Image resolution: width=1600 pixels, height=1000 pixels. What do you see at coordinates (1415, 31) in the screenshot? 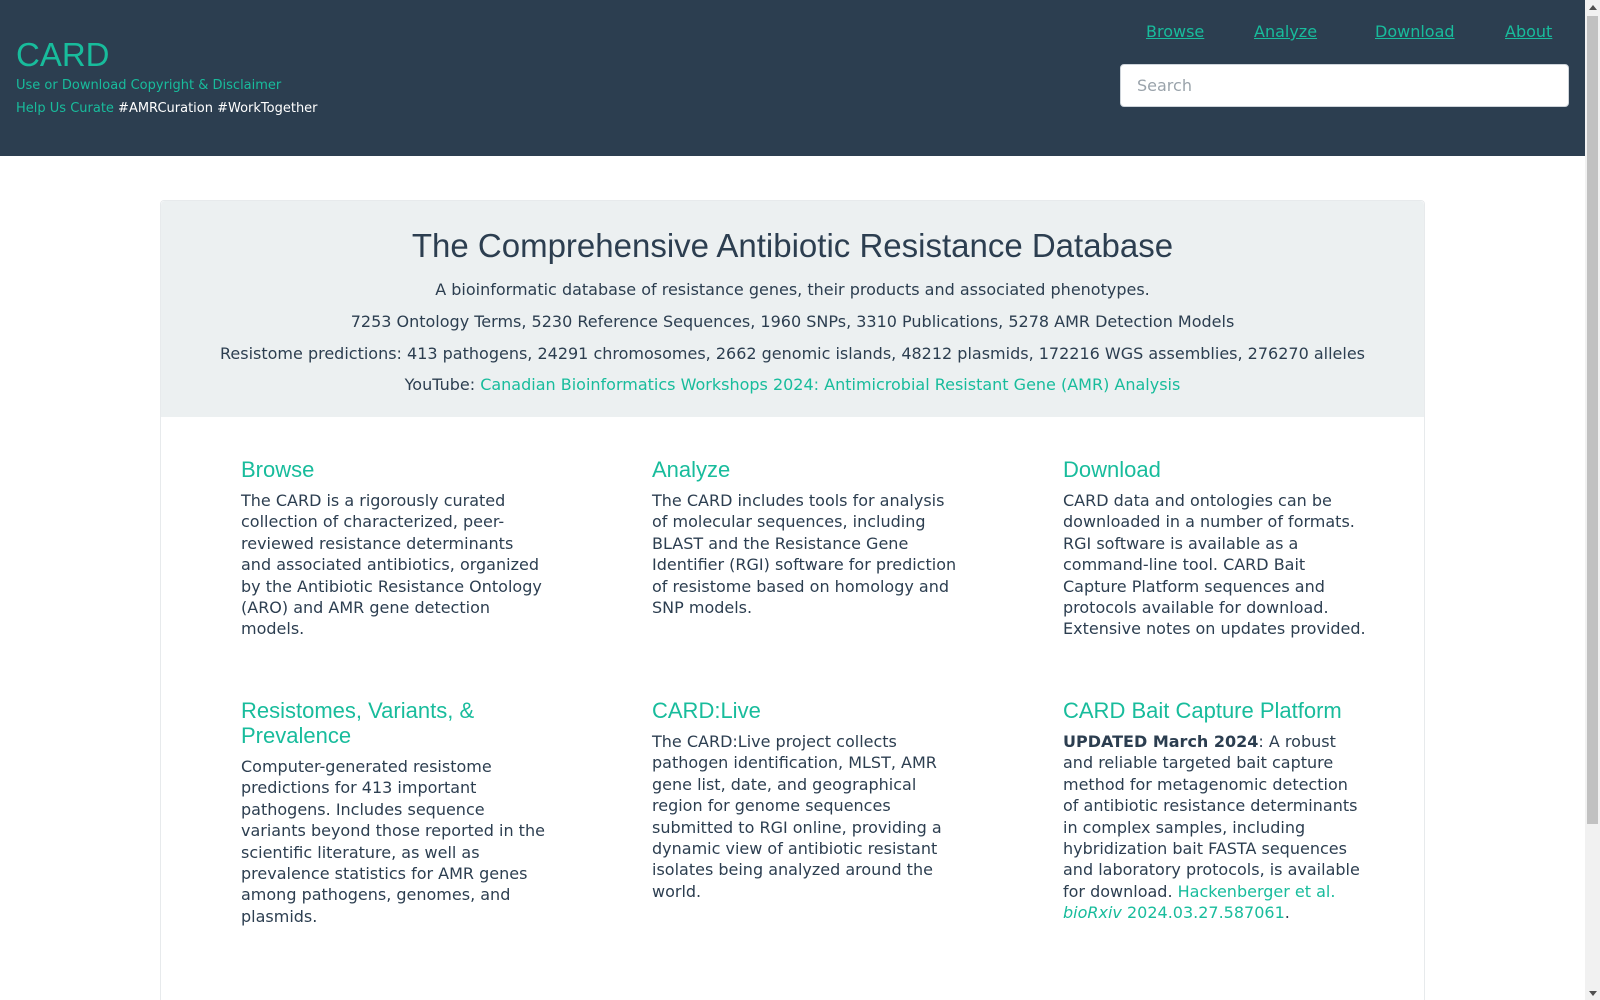
I see `nav-download: Download` at bounding box center [1415, 31].